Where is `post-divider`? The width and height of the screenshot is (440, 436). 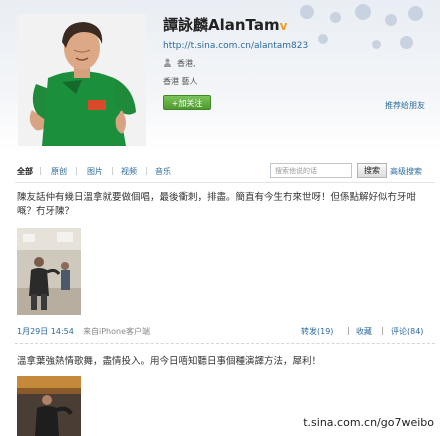
post-divider is located at coordinates (225, 343).